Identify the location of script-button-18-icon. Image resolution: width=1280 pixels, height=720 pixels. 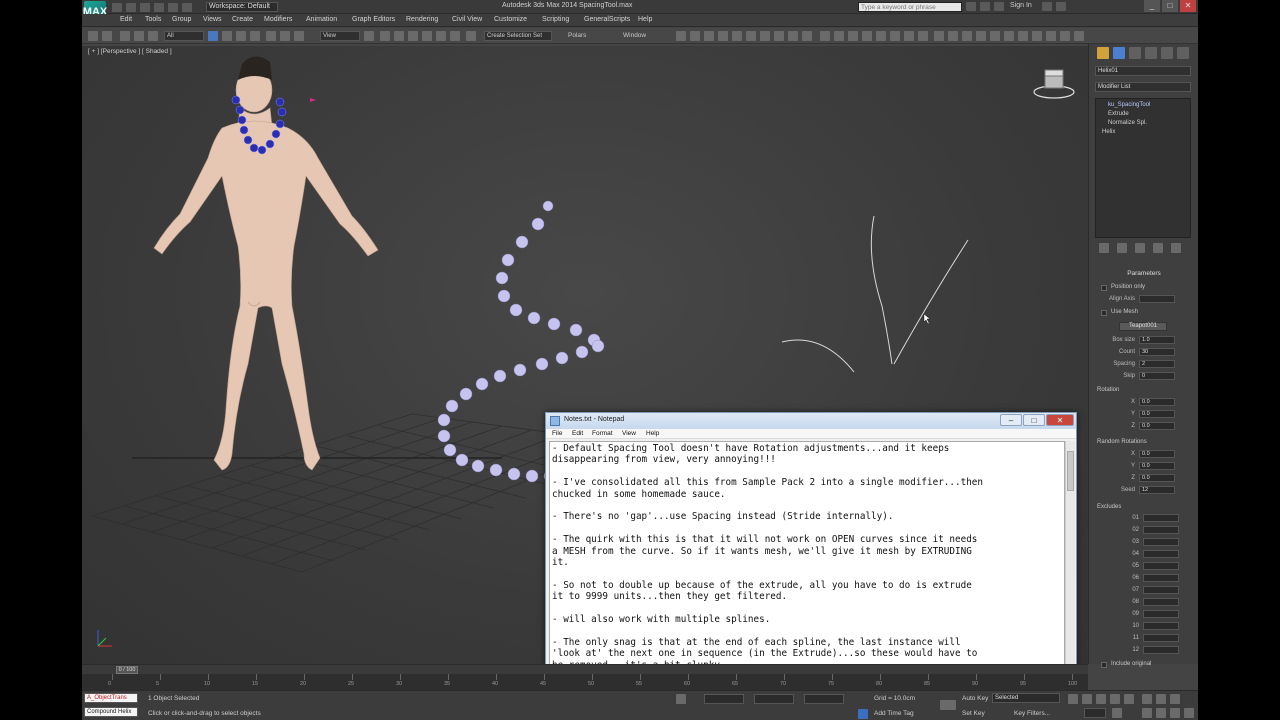
(1065, 36).